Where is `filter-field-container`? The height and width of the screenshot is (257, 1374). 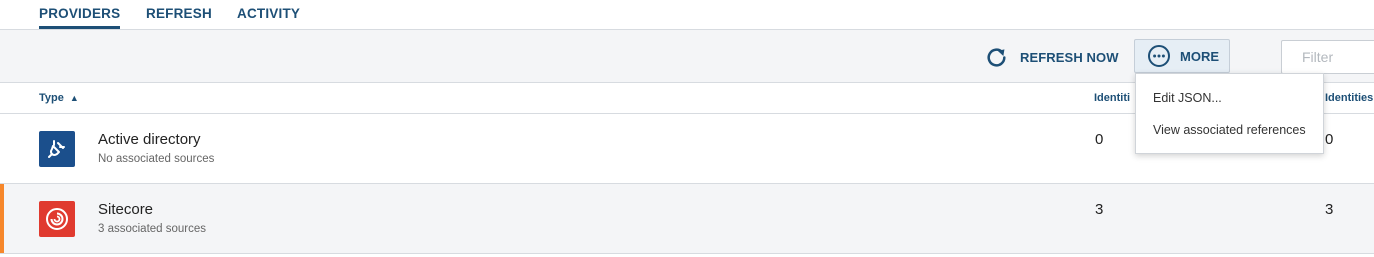 filter-field-container is located at coordinates (1327, 57).